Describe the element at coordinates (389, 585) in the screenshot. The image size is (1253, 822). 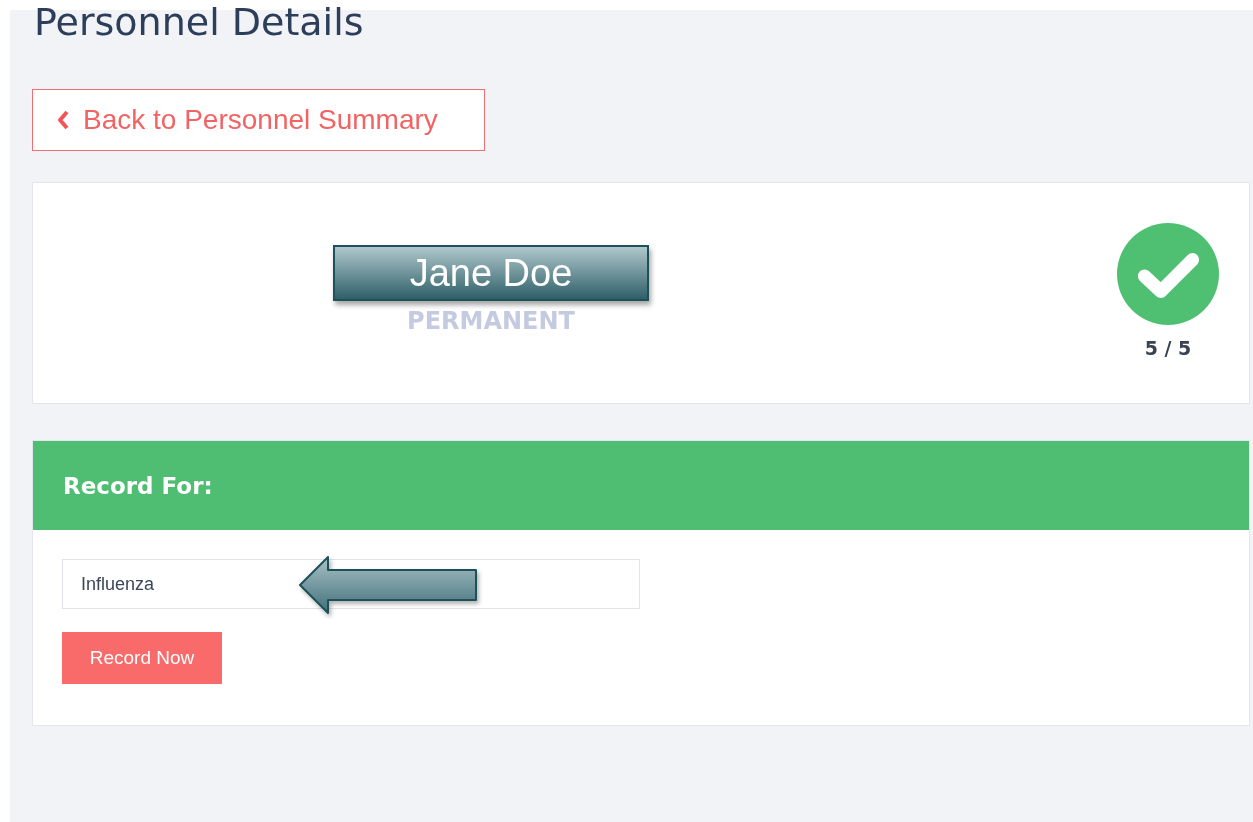
I see `arrow-icon` at that location.